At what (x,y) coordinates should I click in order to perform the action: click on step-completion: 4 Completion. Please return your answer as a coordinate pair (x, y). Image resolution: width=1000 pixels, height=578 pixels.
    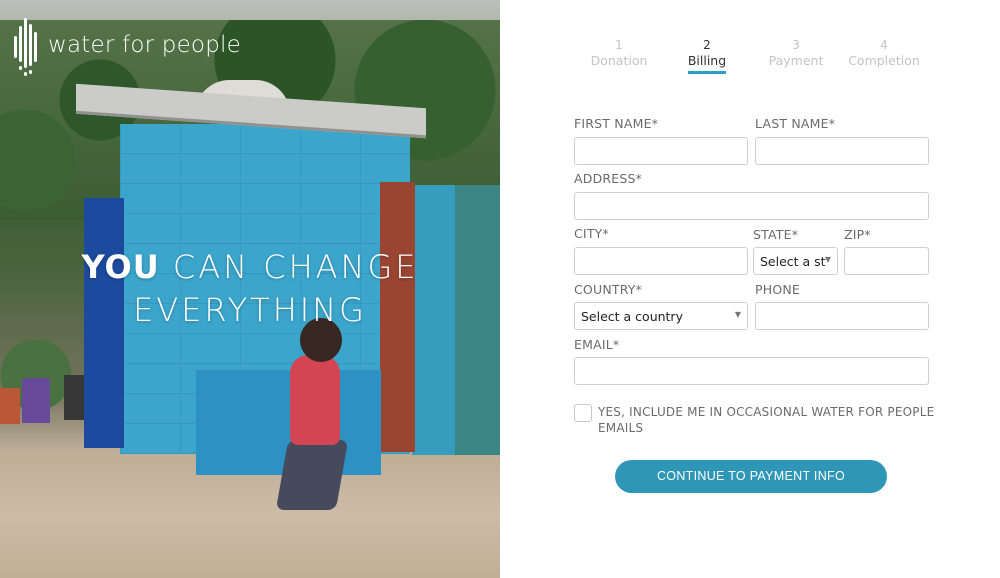
    Looking at the image, I should click on (884, 53).